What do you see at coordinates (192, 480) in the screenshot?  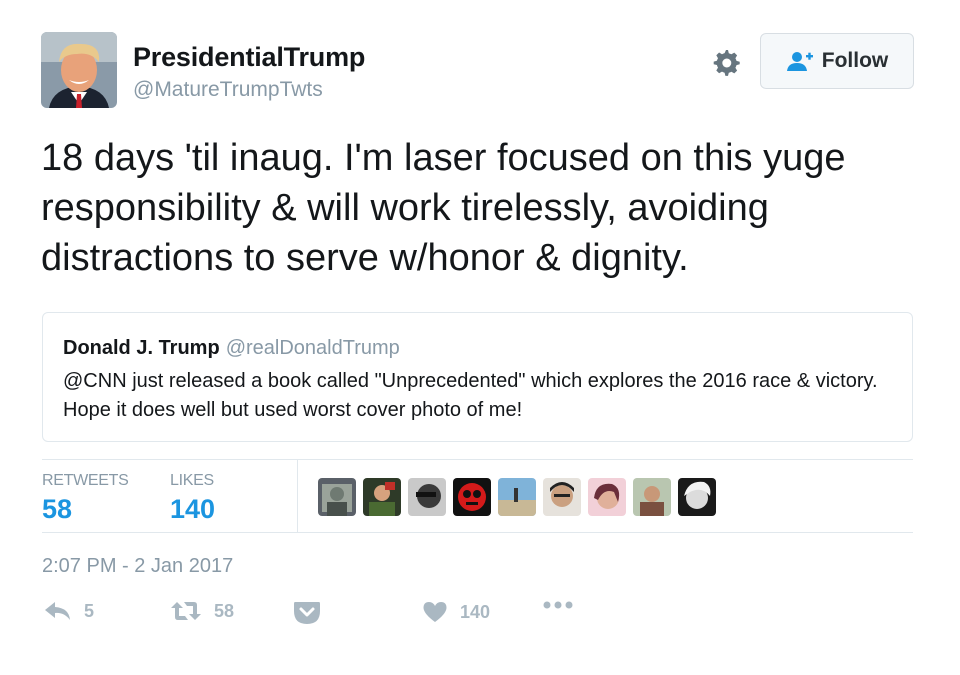 I see `likes-label: LIKES` at bounding box center [192, 480].